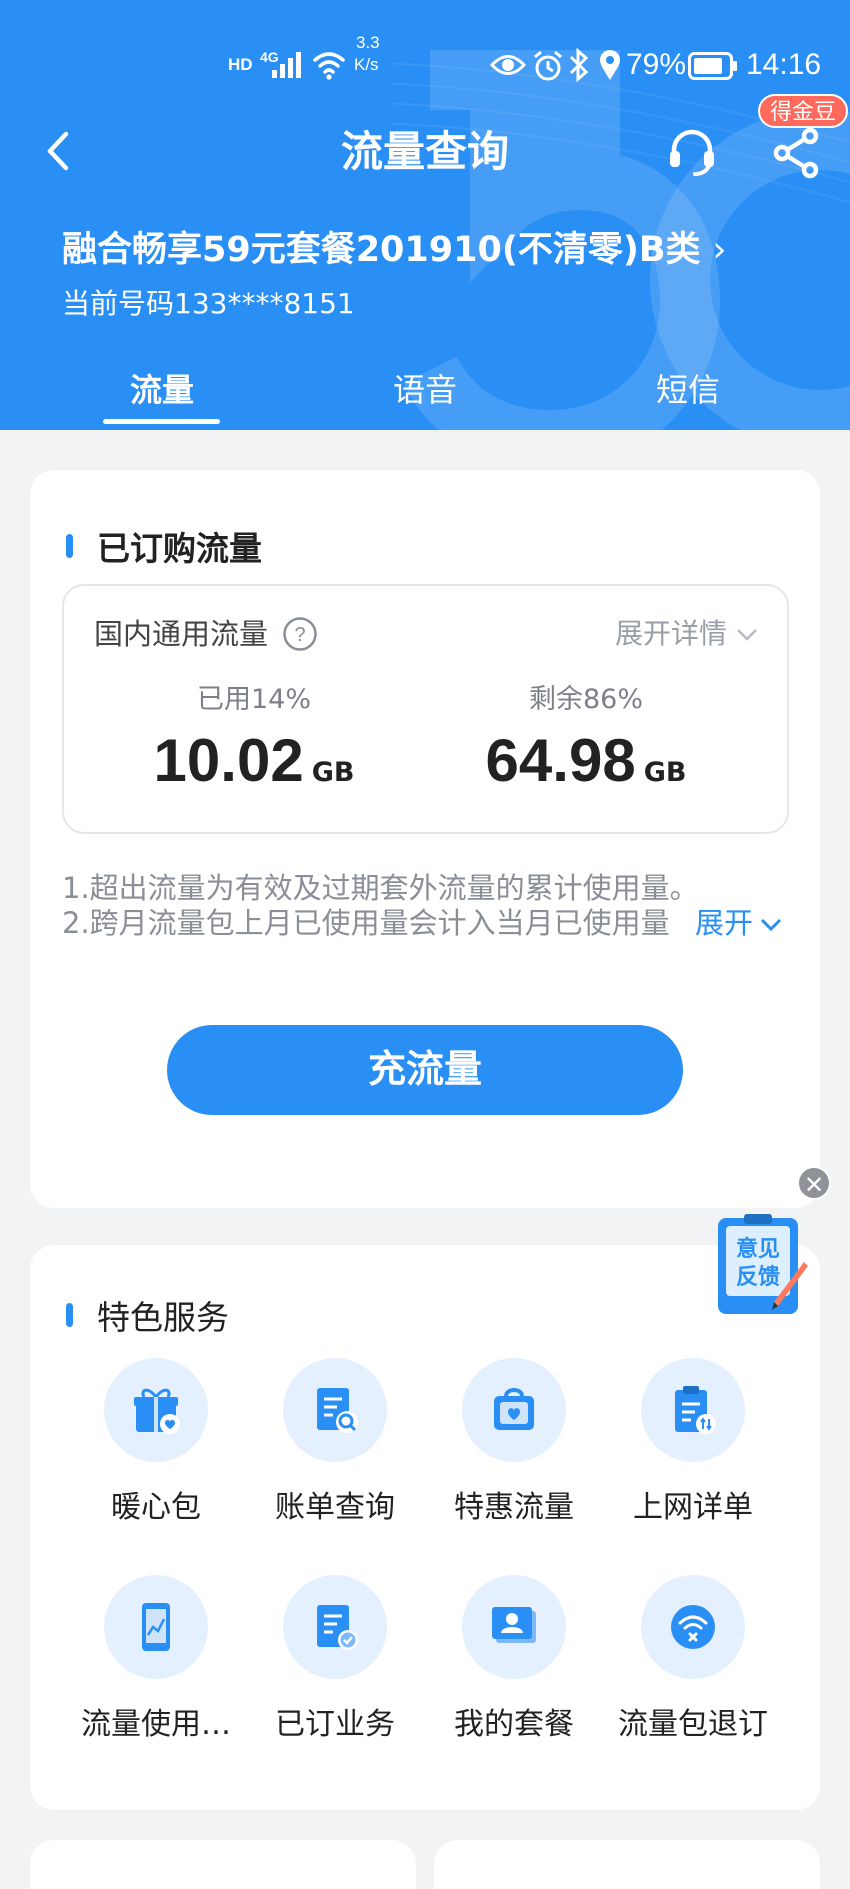 The height and width of the screenshot is (1889, 850). What do you see at coordinates (366, 64) in the screenshot?
I see `net-speed-unit: K/s` at bounding box center [366, 64].